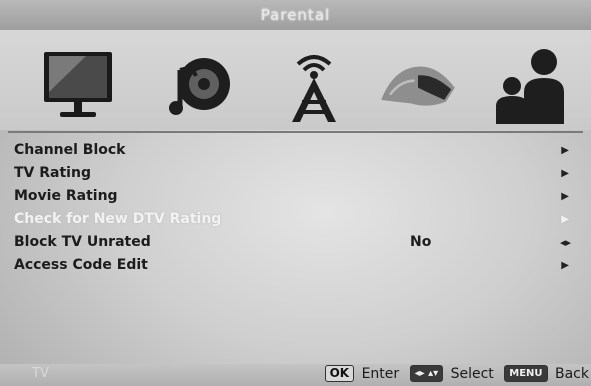 The width and height of the screenshot is (591, 386). What do you see at coordinates (418, 85) in the screenshot?
I see `hand-settings-icon` at bounding box center [418, 85].